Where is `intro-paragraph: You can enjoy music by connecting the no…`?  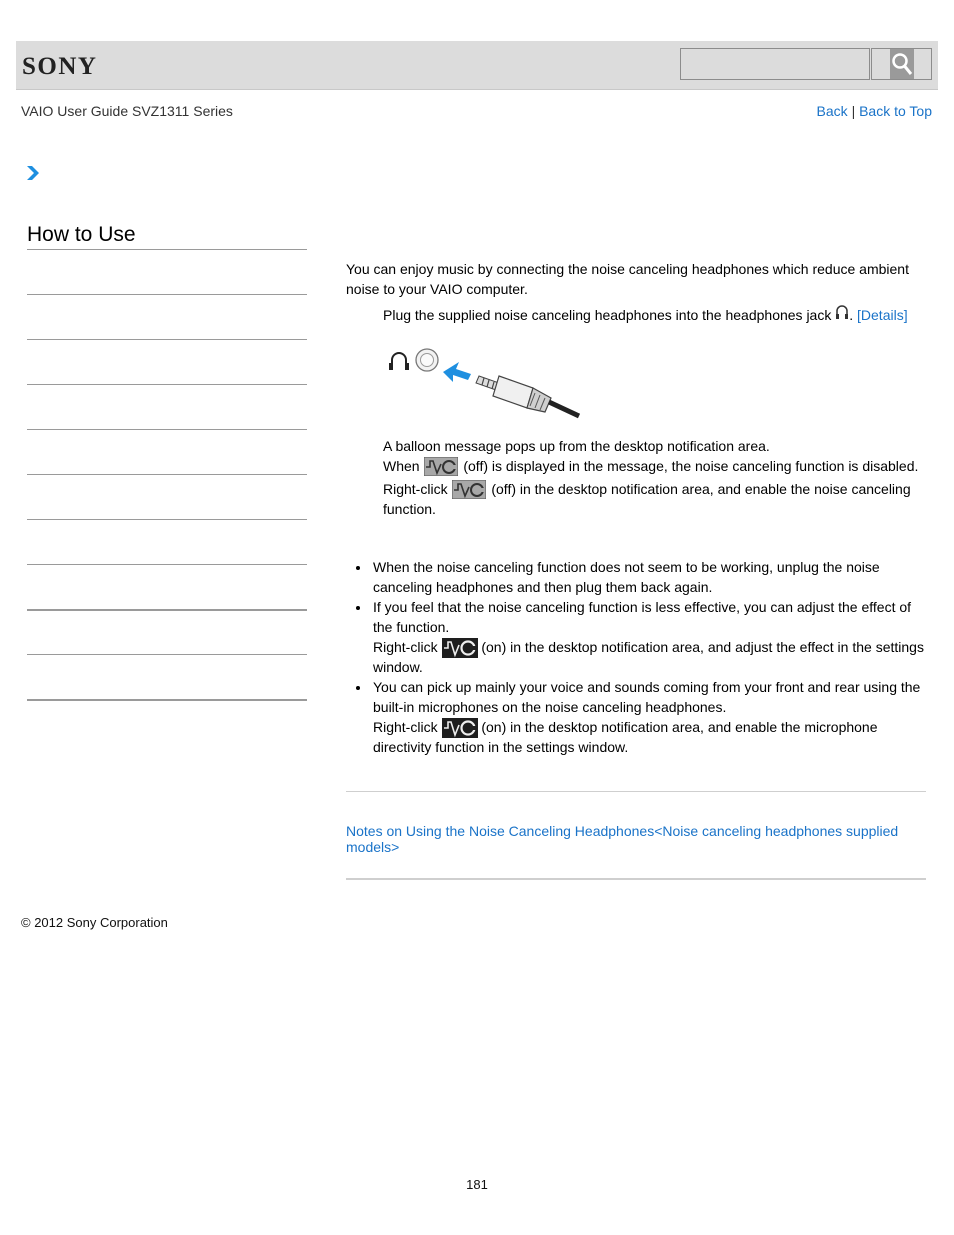 intro-paragraph: You can enjoy music by connecting the no… is located at coordinates (636, 279).